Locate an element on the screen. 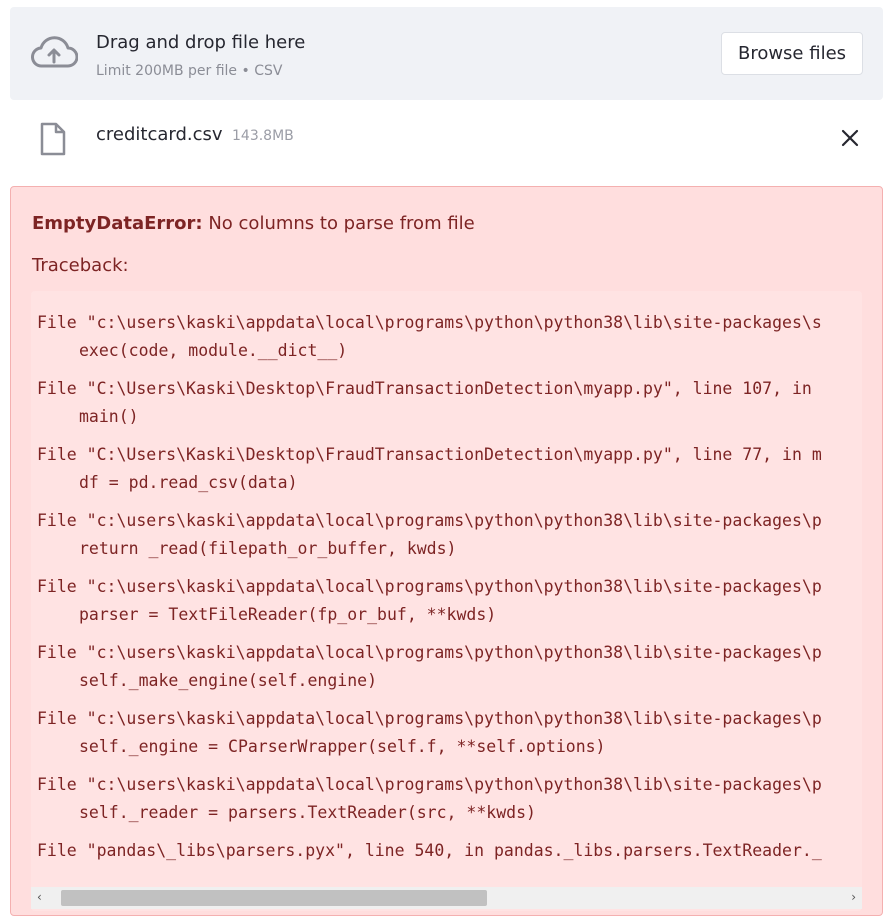 The height and width of the screenshot is (916, 890). traceback-code-line: df = pd.read_csv(data) is located at coordinates (188, 482).